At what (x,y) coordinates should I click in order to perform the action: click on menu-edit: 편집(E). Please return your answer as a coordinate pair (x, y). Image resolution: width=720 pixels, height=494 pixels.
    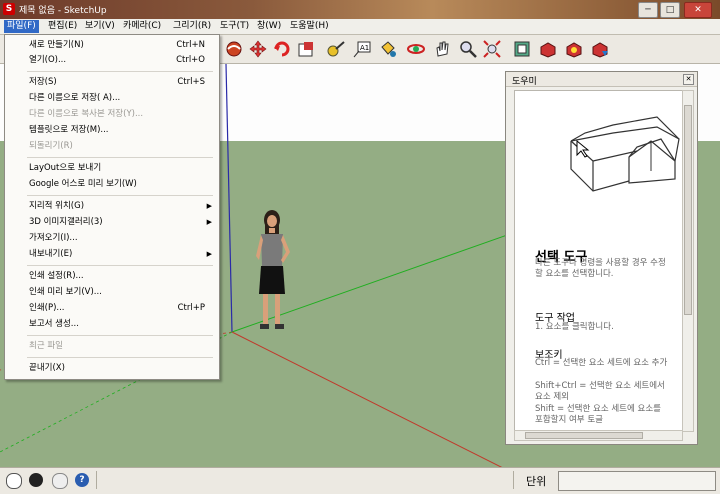
    Looking at the image, I should click on (62, 26).